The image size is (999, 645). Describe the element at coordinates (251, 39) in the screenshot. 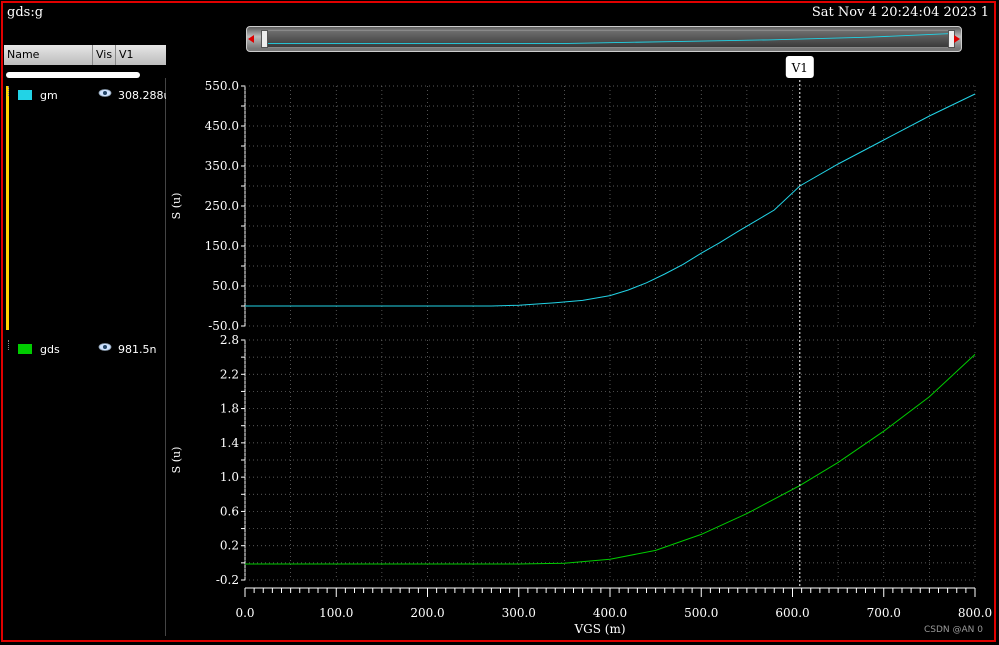

I see `scroll-left-arrow-icon` at that location.